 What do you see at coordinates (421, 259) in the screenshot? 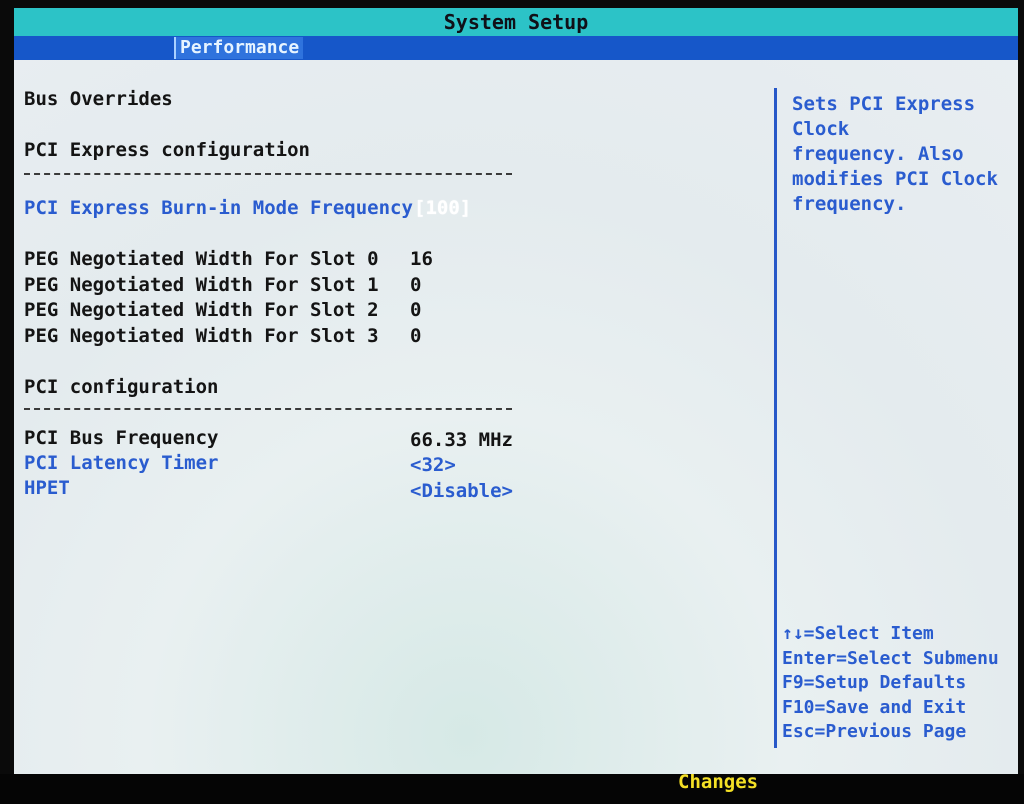
I see `peg-slot-0-value: 16` at bounding box center [421, 259].